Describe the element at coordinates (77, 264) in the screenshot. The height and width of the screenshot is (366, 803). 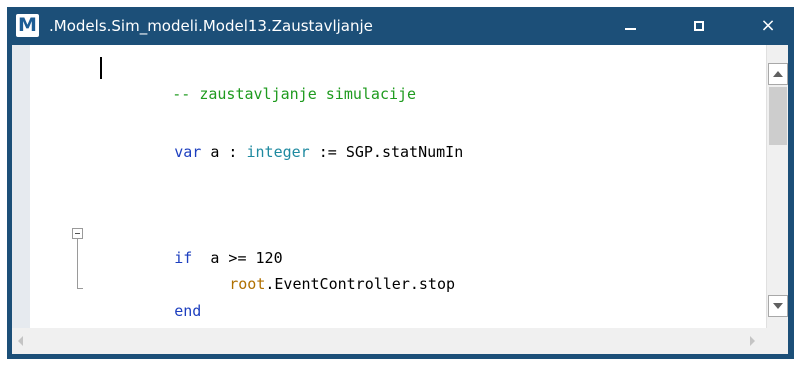
I see `fold-guide-line` at that location.